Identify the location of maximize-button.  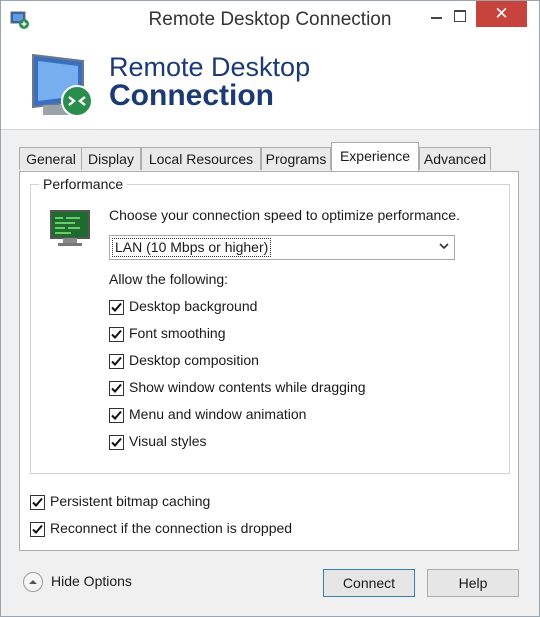
(463, 16).